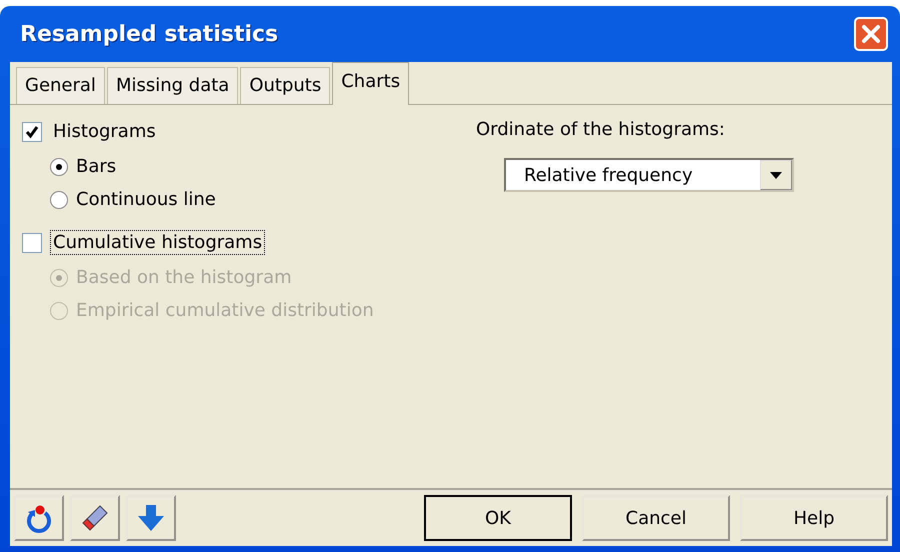 Image resolution: width=900 pixels, height=552 pixels. Describe the element at coordinates (96, 166) in the screenshot. I see `radio-label: Bars` at that location.